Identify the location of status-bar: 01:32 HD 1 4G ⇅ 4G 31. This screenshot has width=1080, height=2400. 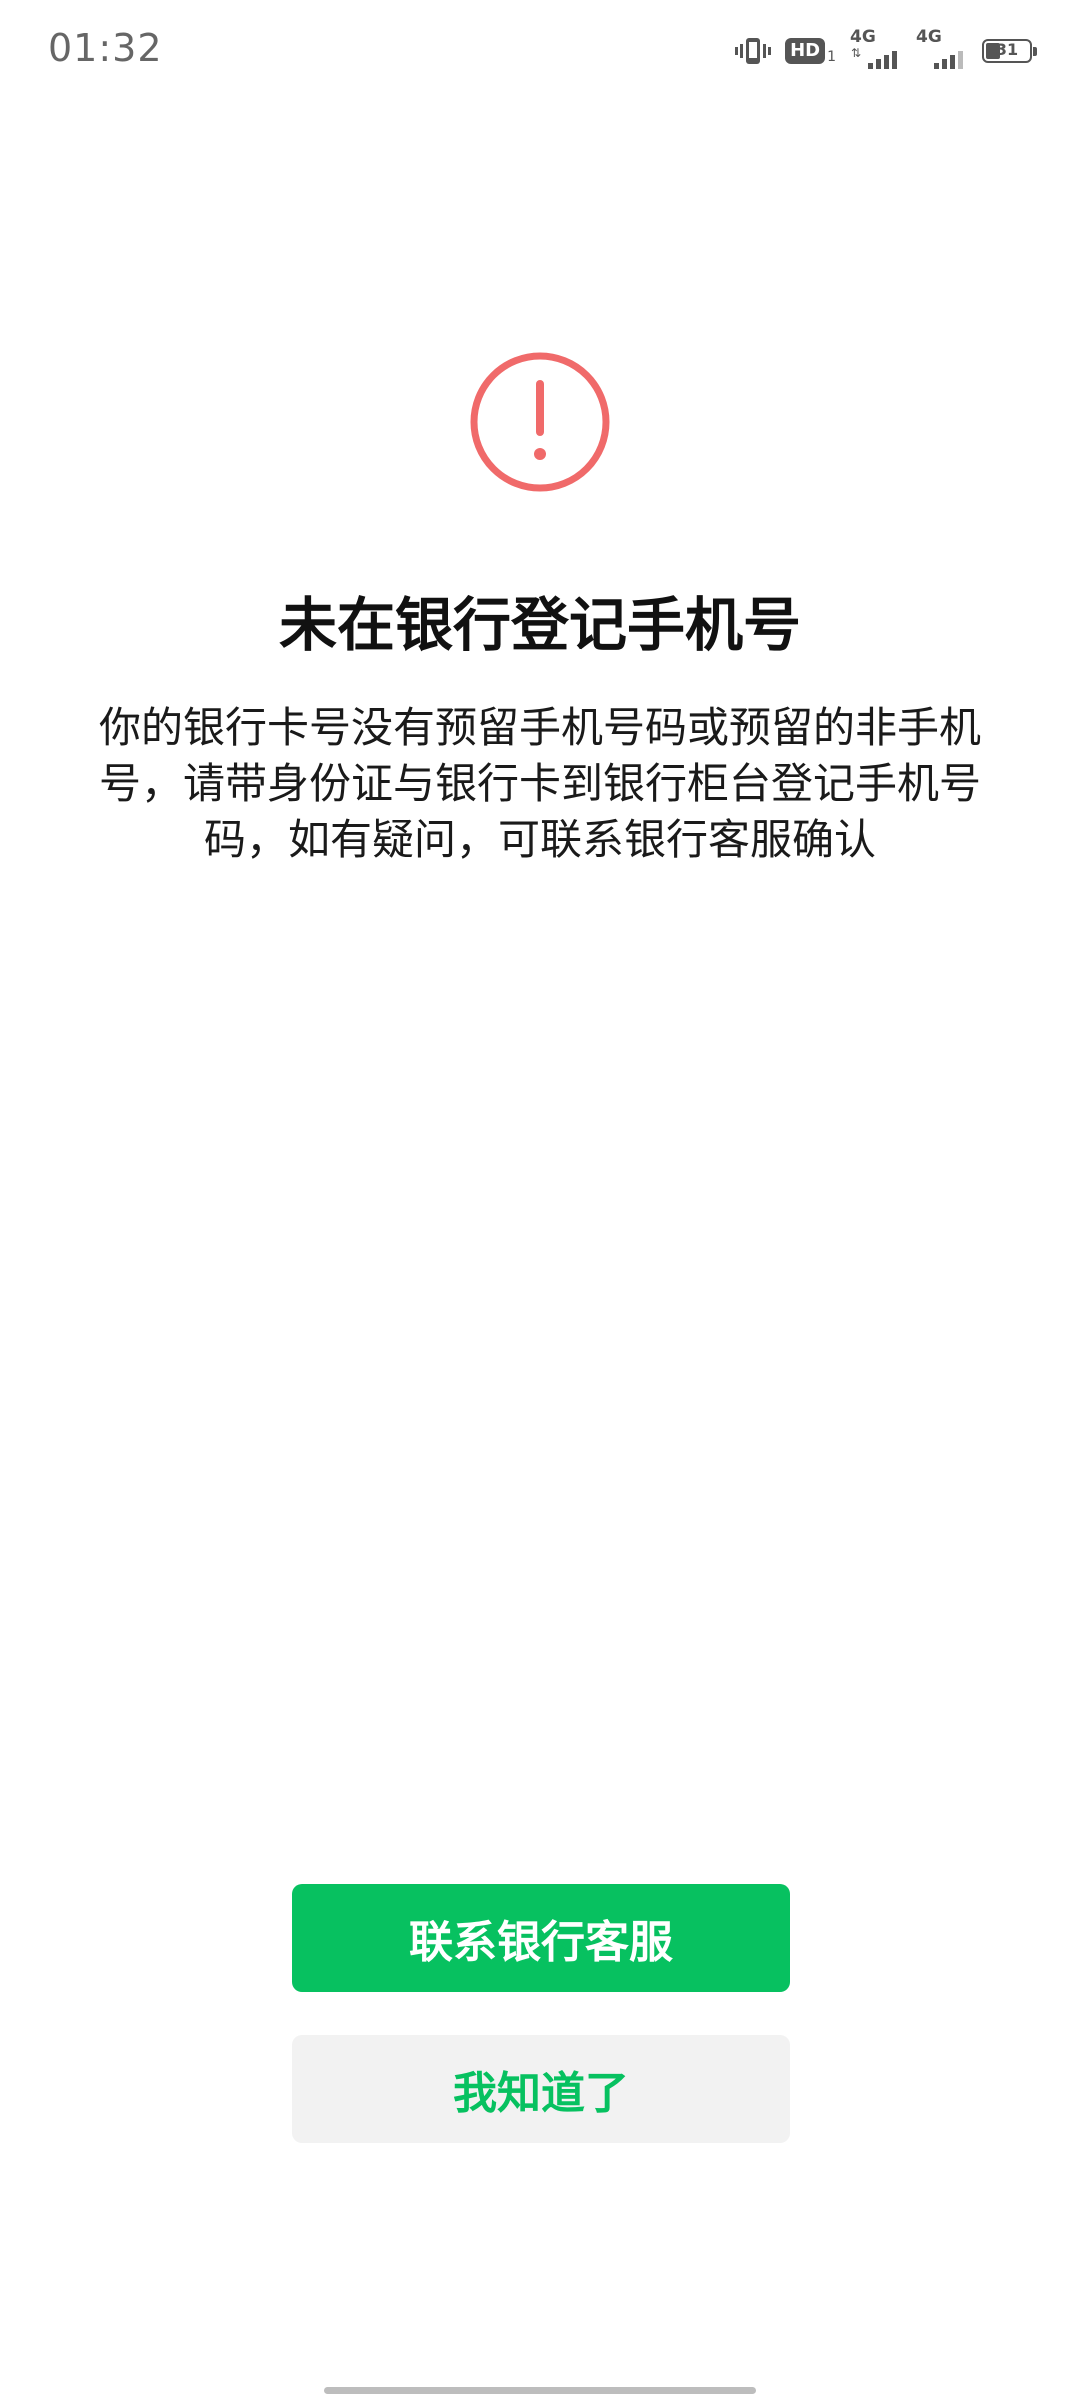
(540, 50).